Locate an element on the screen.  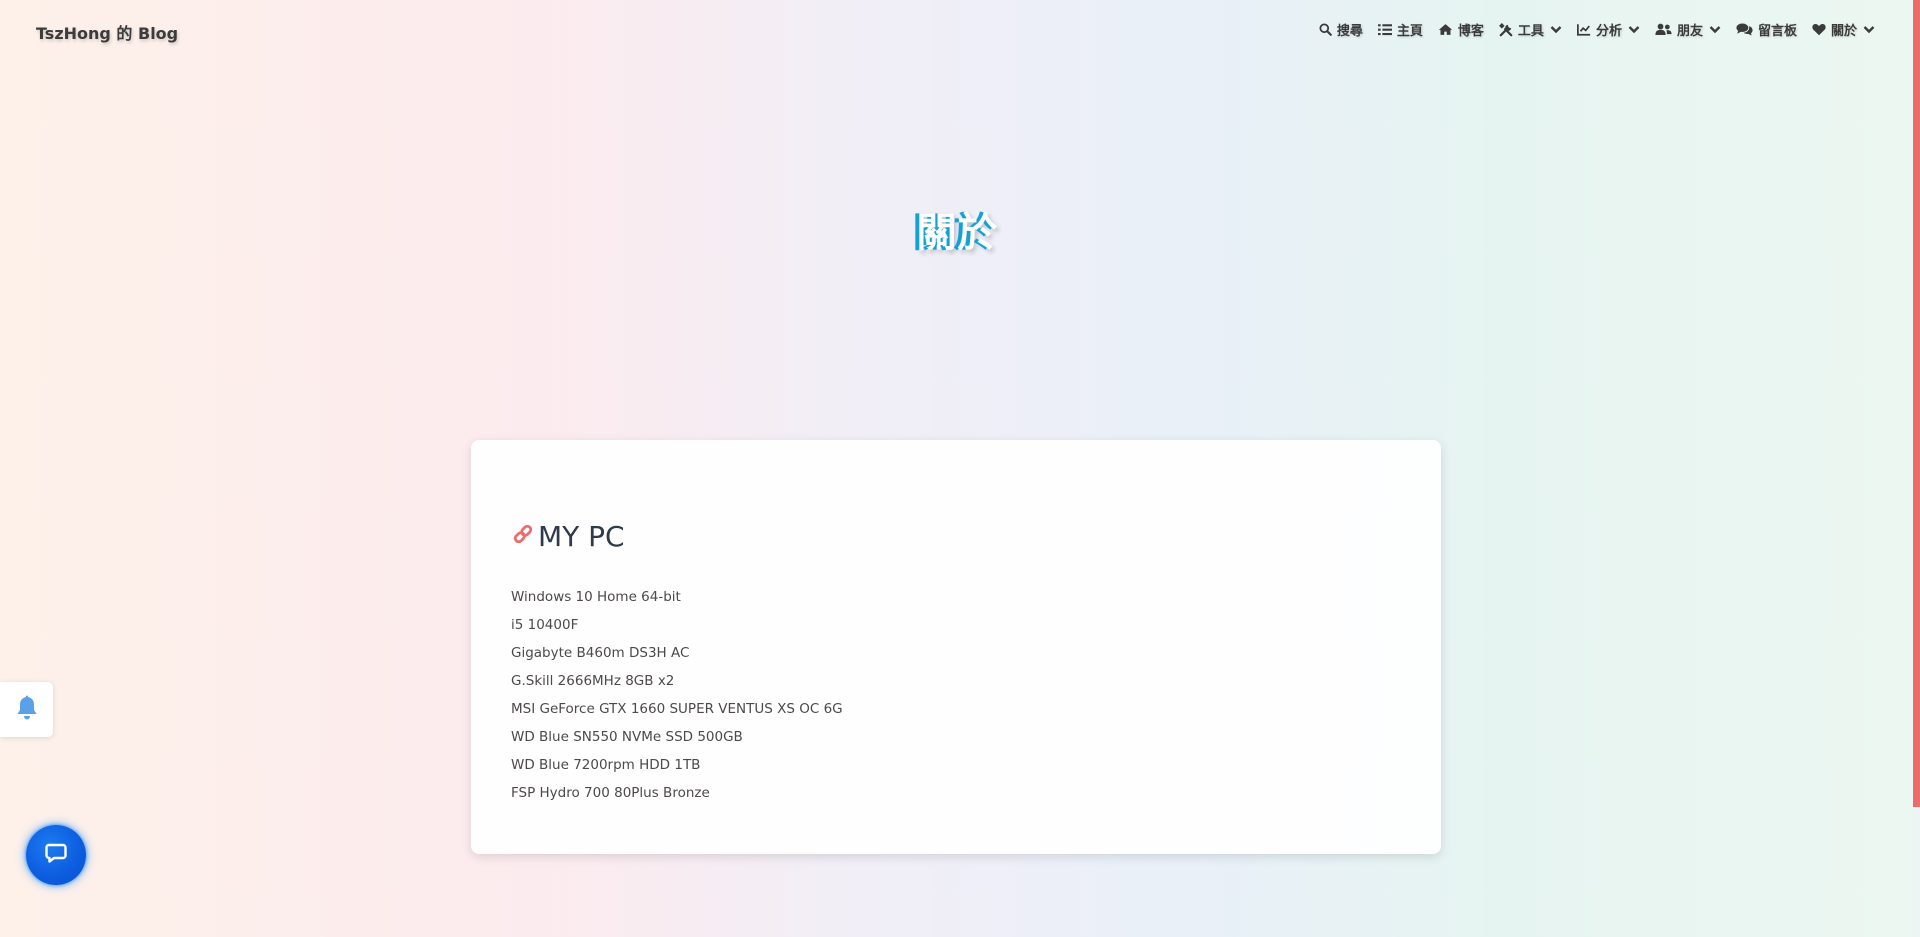
section-heading: MY PC is located at coordinates (568, 536).